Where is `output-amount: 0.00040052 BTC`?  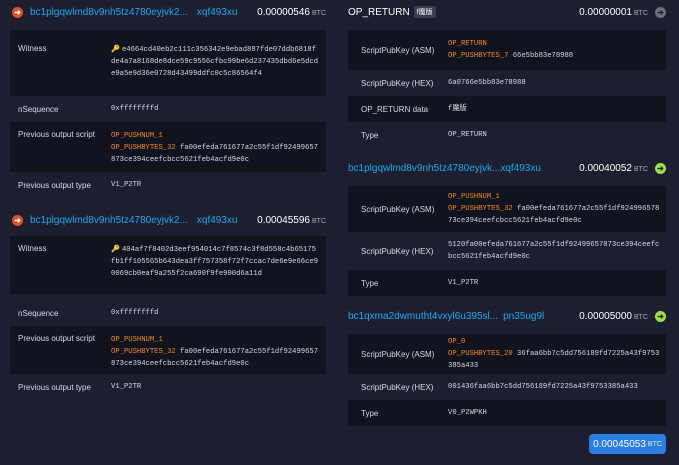 output-amount: 0.00040052 BTC is located at coordinates (613, 168).